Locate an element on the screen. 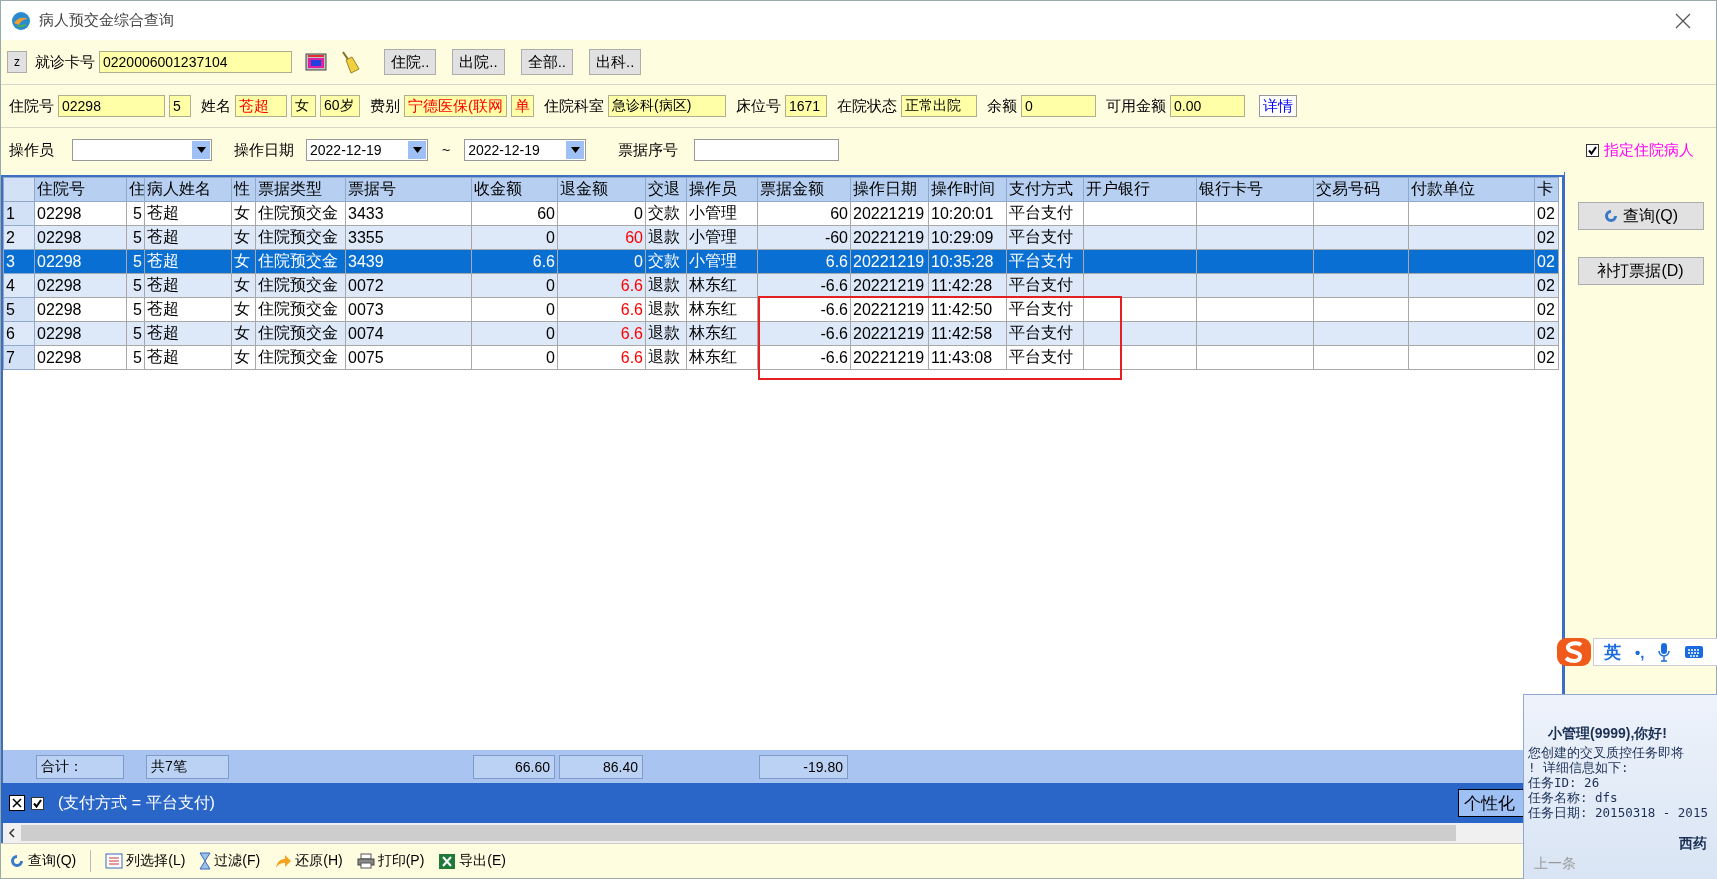 The height and width of the screenshot is (879, 1717). receipt-number-field is located at coordinates (767, 150).